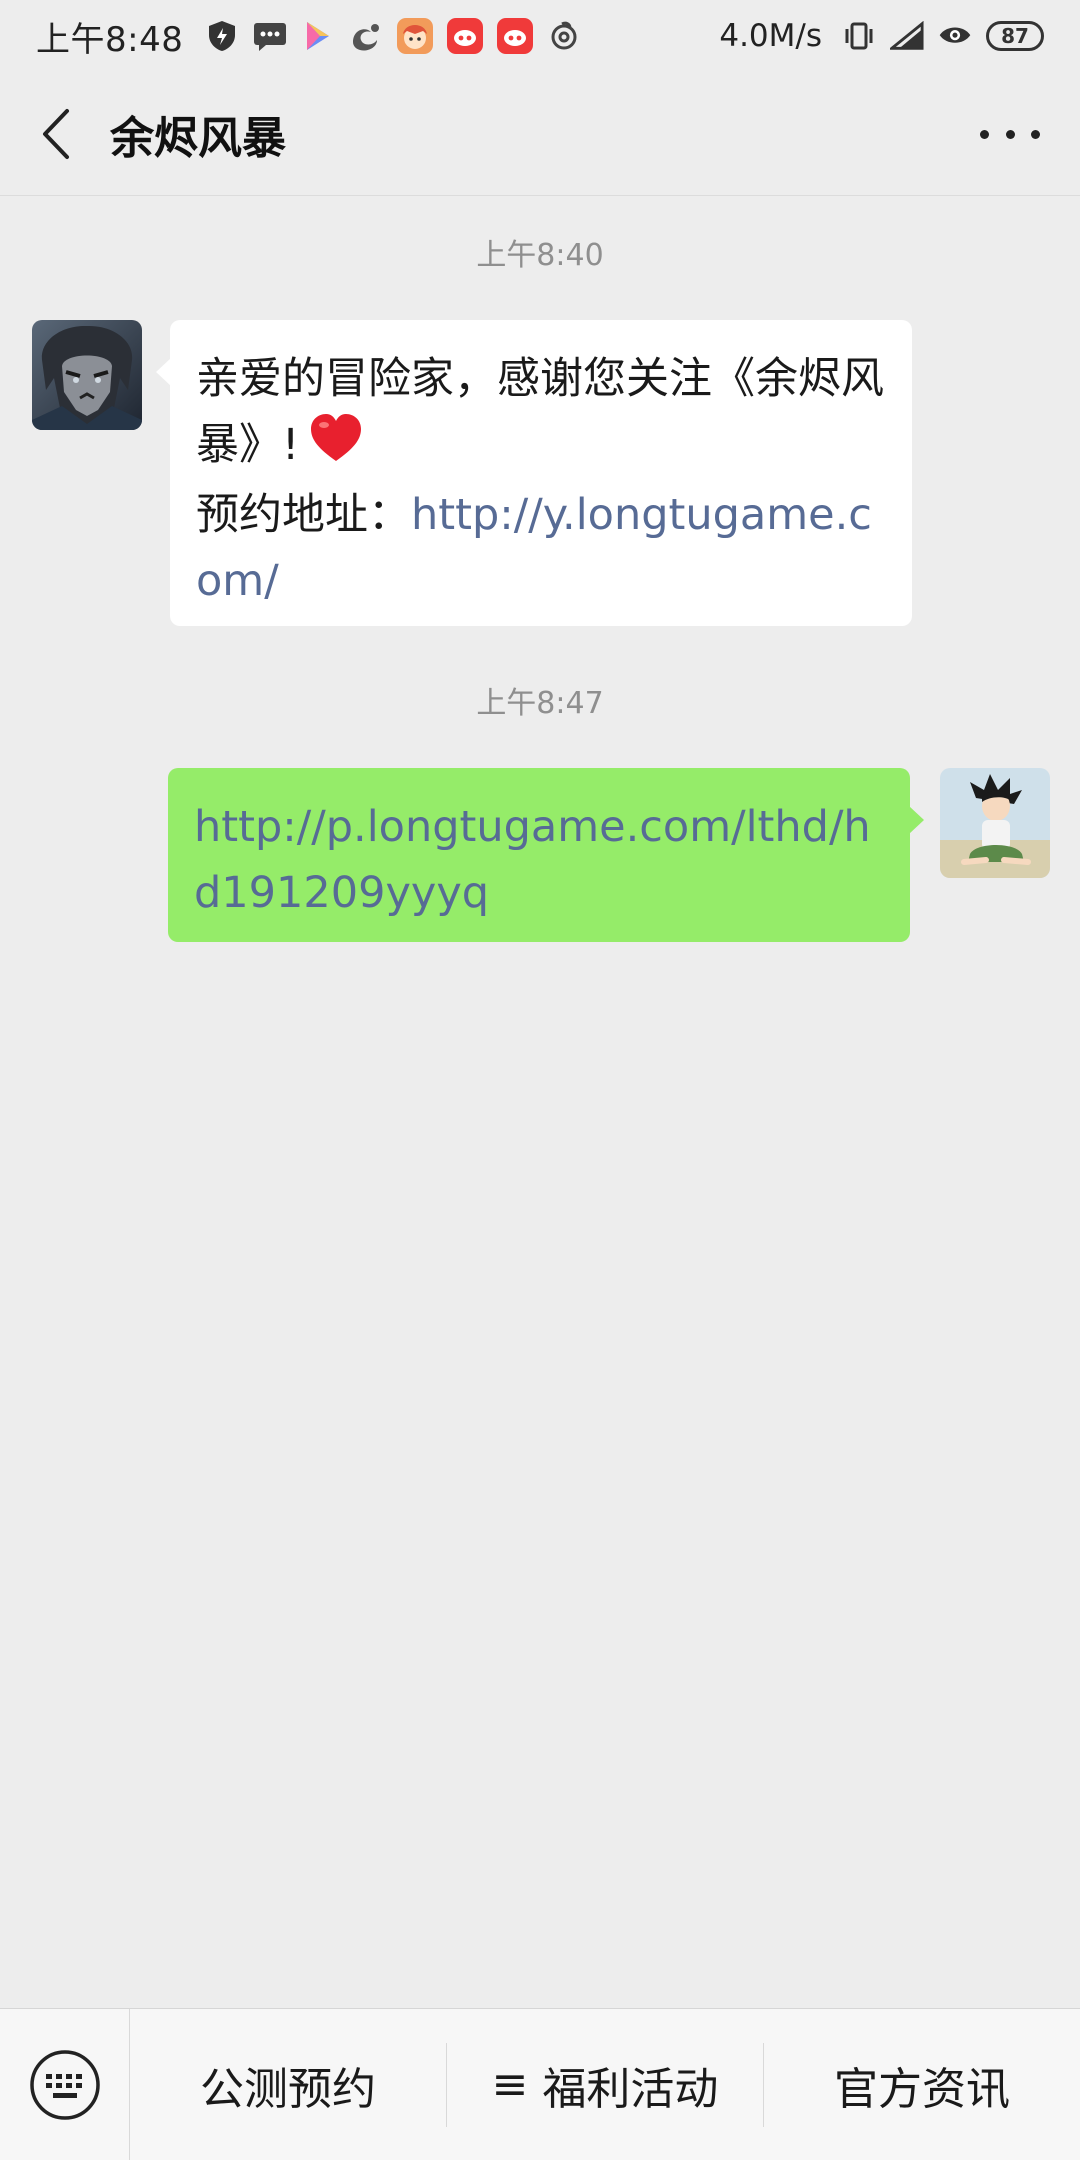 The height and width of the screenshot is (2160, 1080). Describe the element at coordinates (87, 375) in the screenshot. I see `official-account-avatar` at that location.